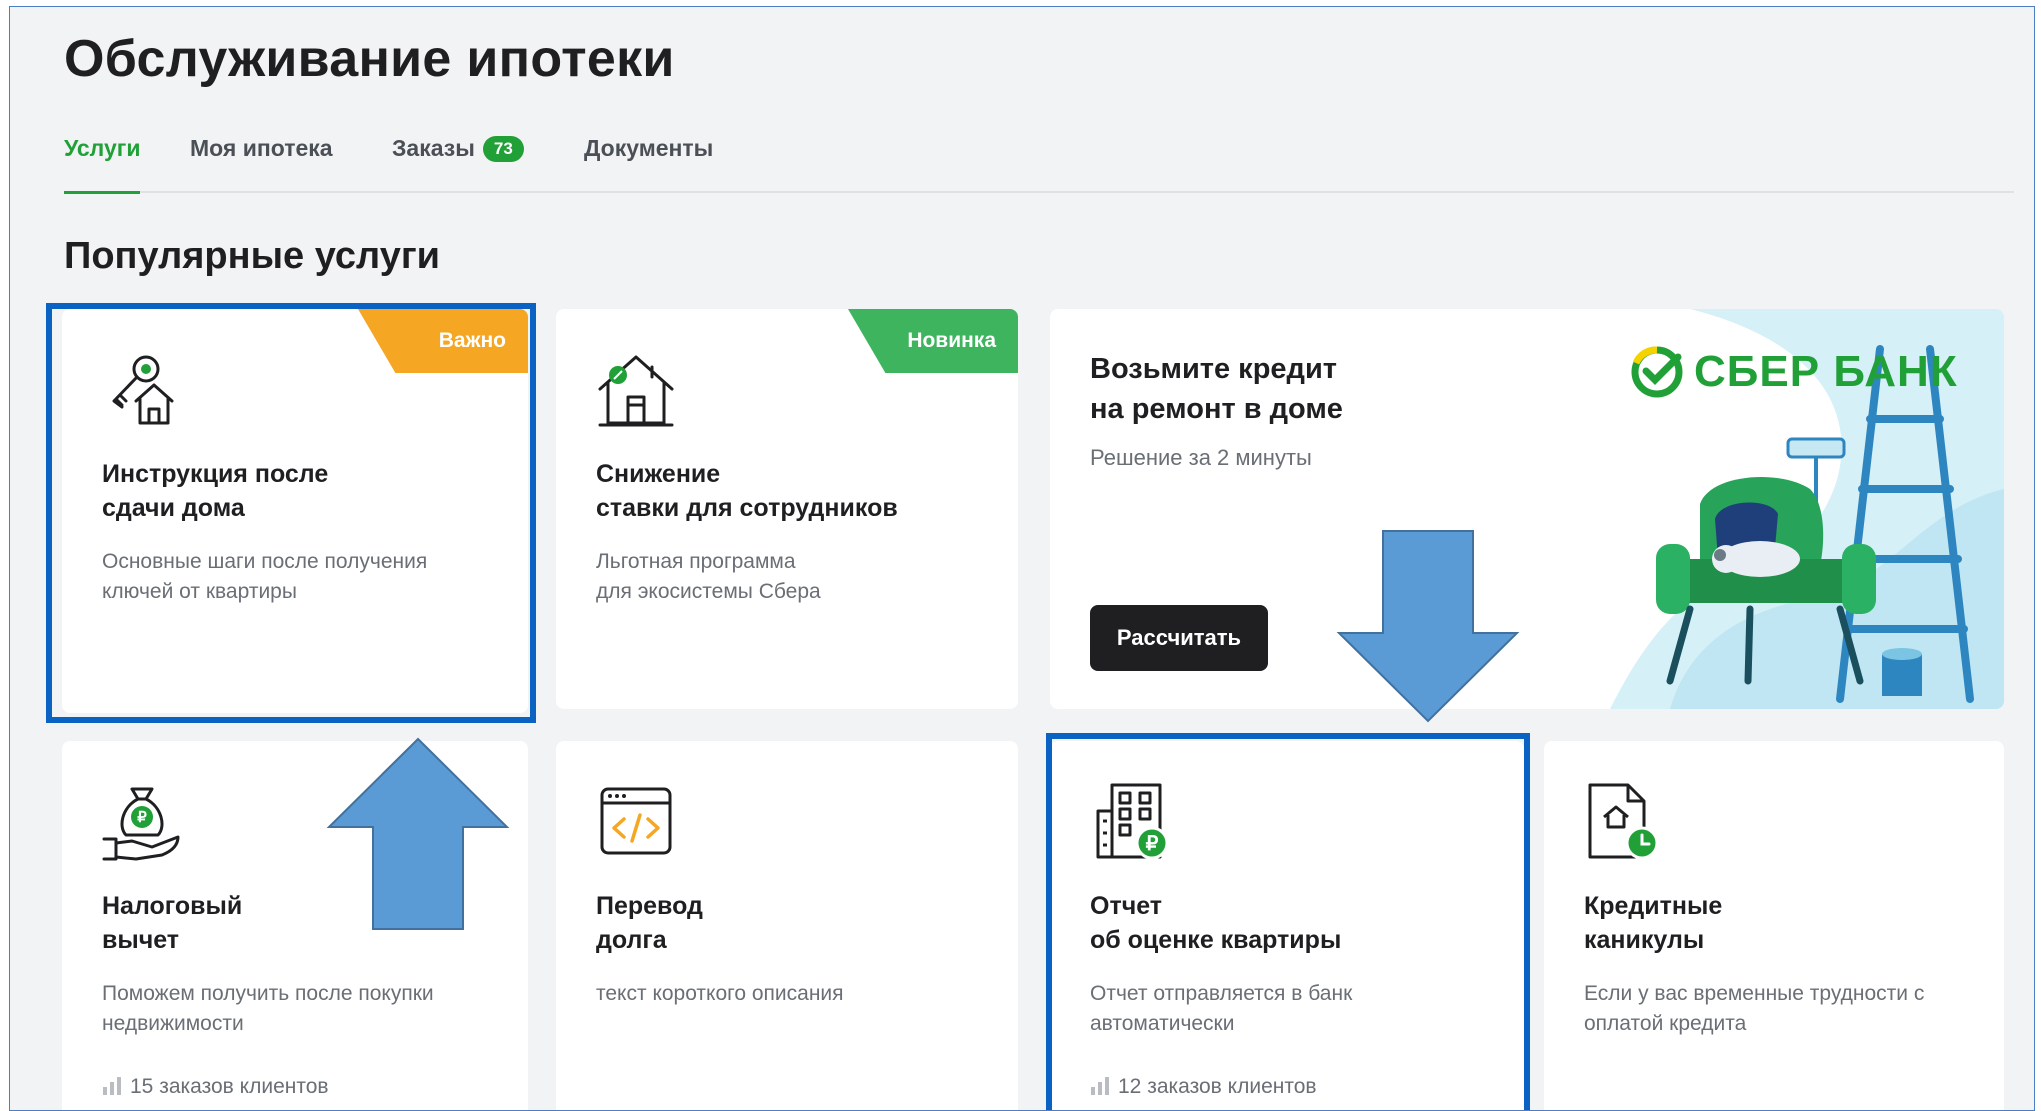 The height and width of the screenshot is (1111, 2041). What do you see at coordinates (636, 821) in the screenshot?
I see `code-window-icon` at bounding box center [636, 821].